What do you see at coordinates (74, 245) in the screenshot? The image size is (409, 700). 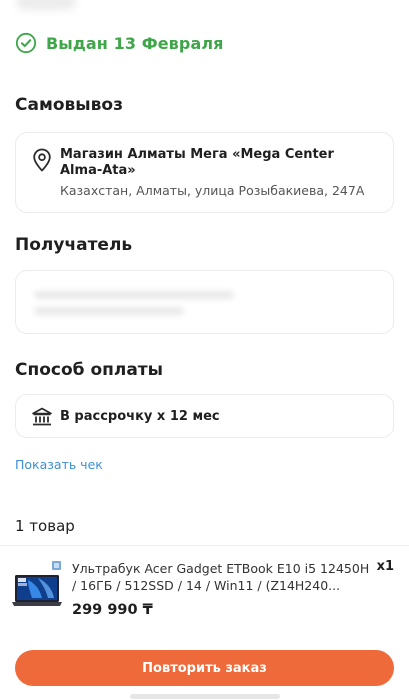 I see `recipient-section-title: Получатель` at bounding box center [74, 245].